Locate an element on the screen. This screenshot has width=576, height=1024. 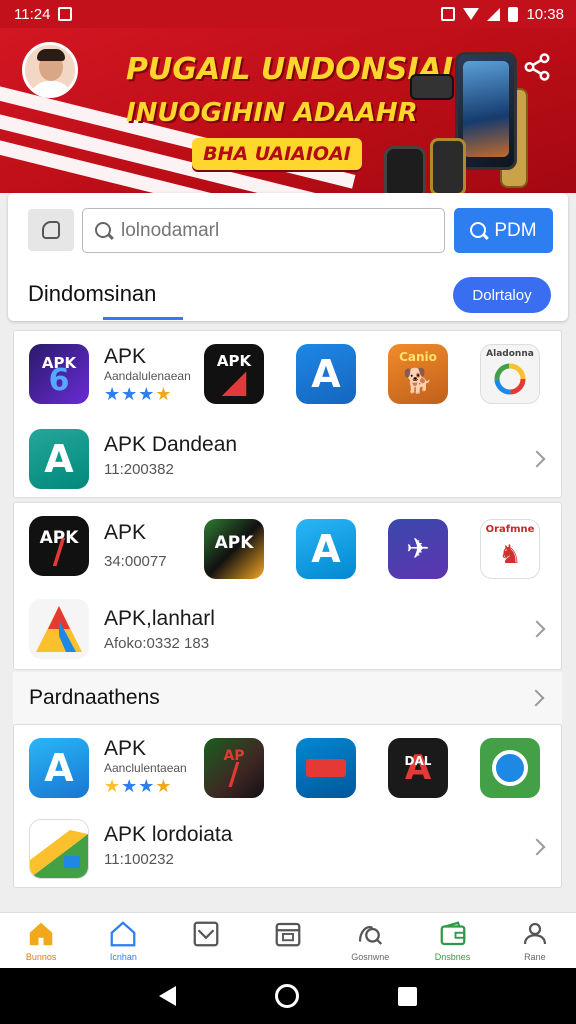
app-name: APK,lanharl is located at coordinates (159, 618).